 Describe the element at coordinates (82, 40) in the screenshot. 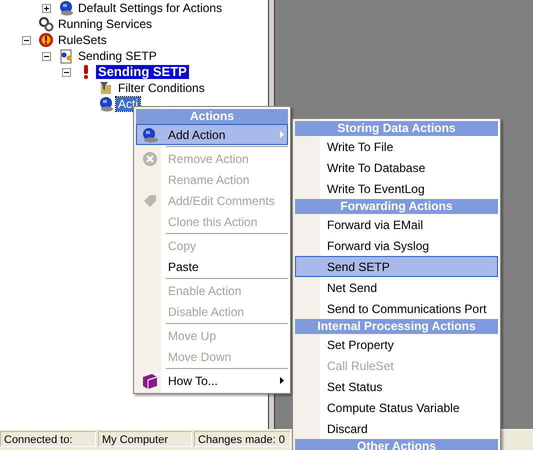

I see `tree-item: RuleSets` at that location.